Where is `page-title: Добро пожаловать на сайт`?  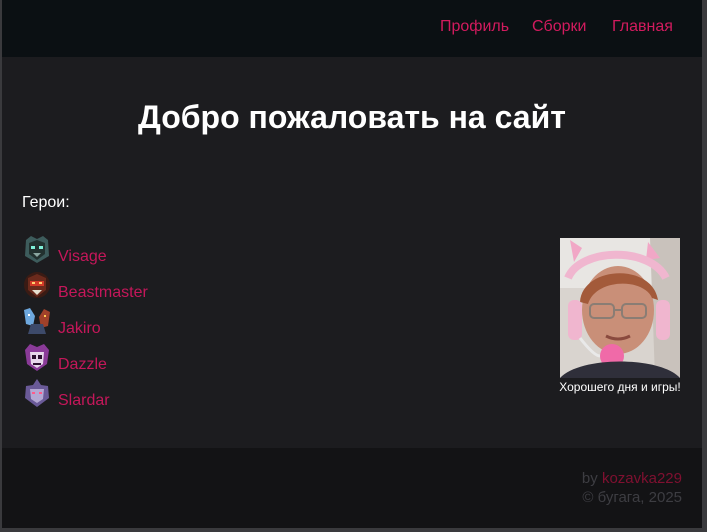
page-title: Добро пожаловать на сайт is located at coordinates (352, 117).